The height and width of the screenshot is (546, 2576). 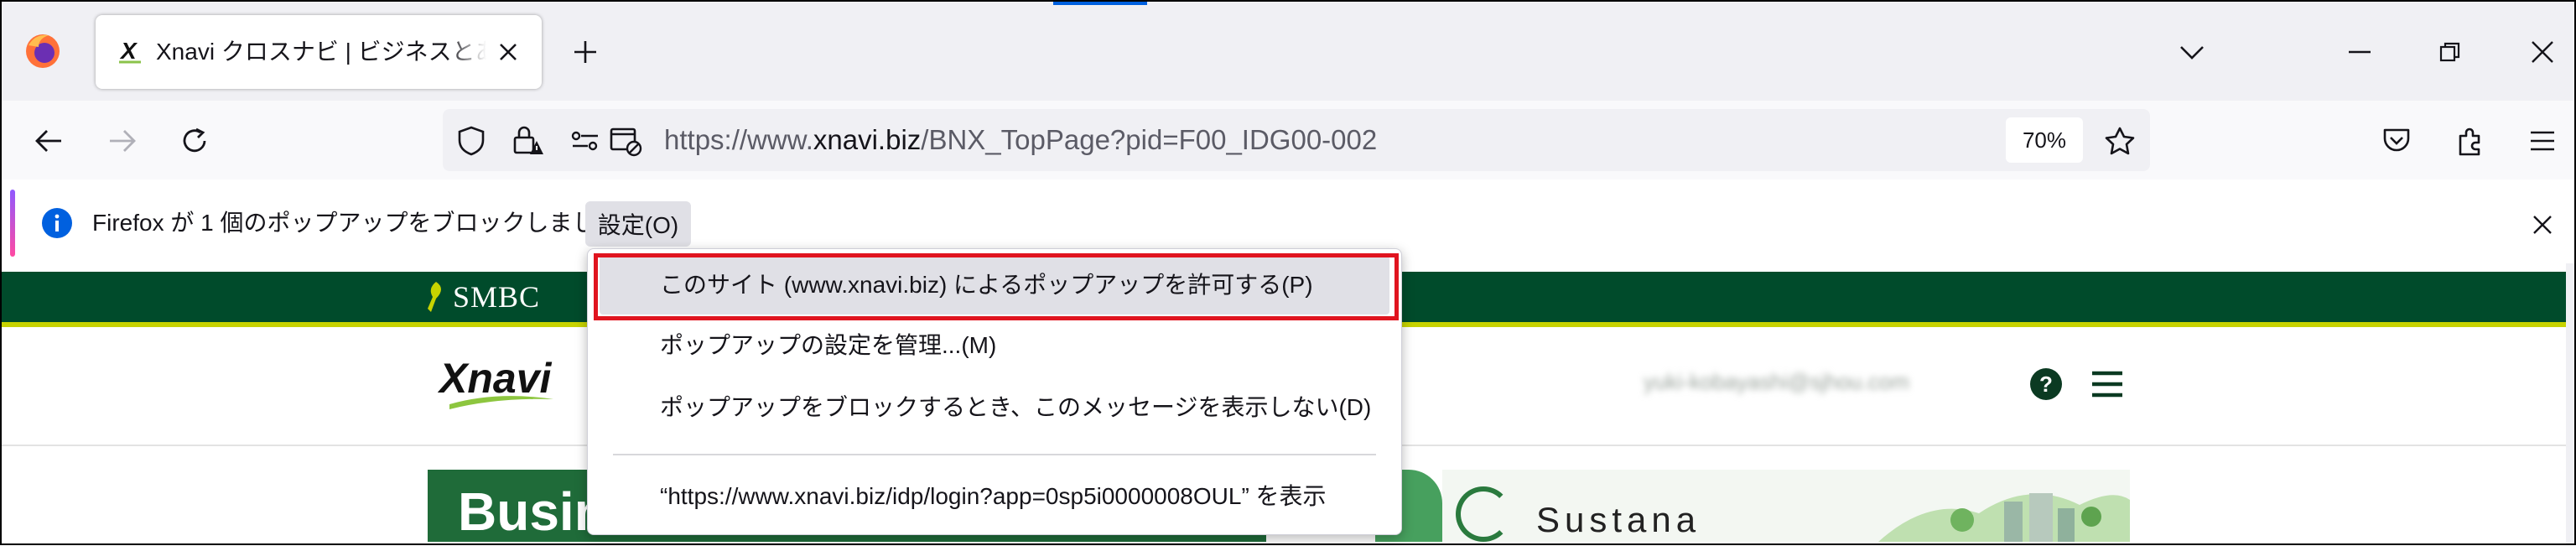 I want to click on smbc-mark-icon, so click(x=434, y=297).